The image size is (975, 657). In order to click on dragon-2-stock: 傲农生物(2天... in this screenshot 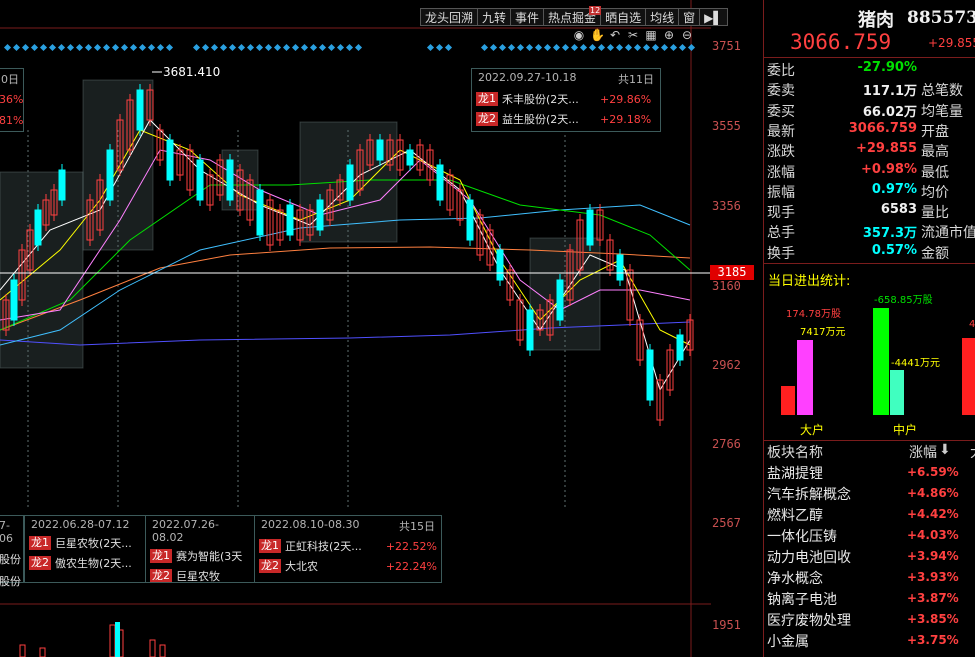, I will do `click(93, 563)`.